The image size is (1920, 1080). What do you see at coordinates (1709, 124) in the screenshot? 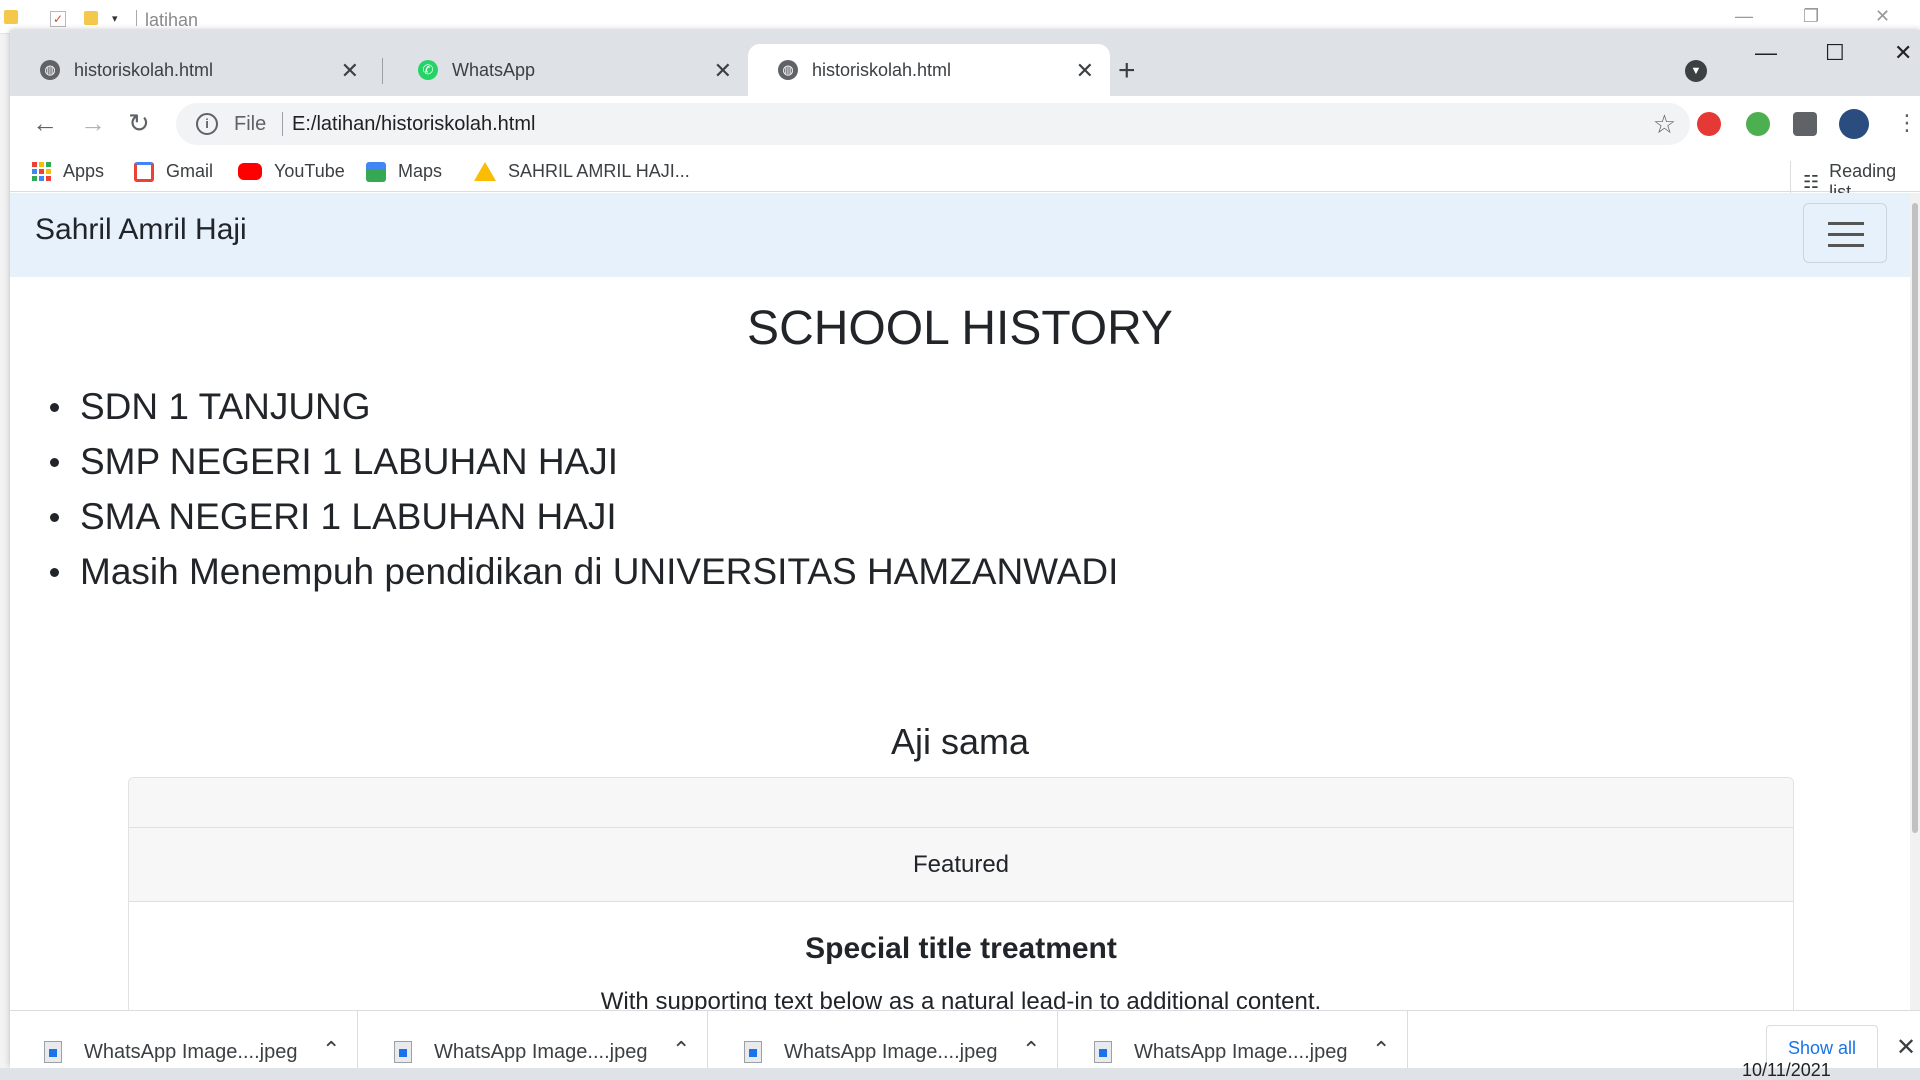
I see `adblock-extension-icon` at bounding box center [1709, 124].